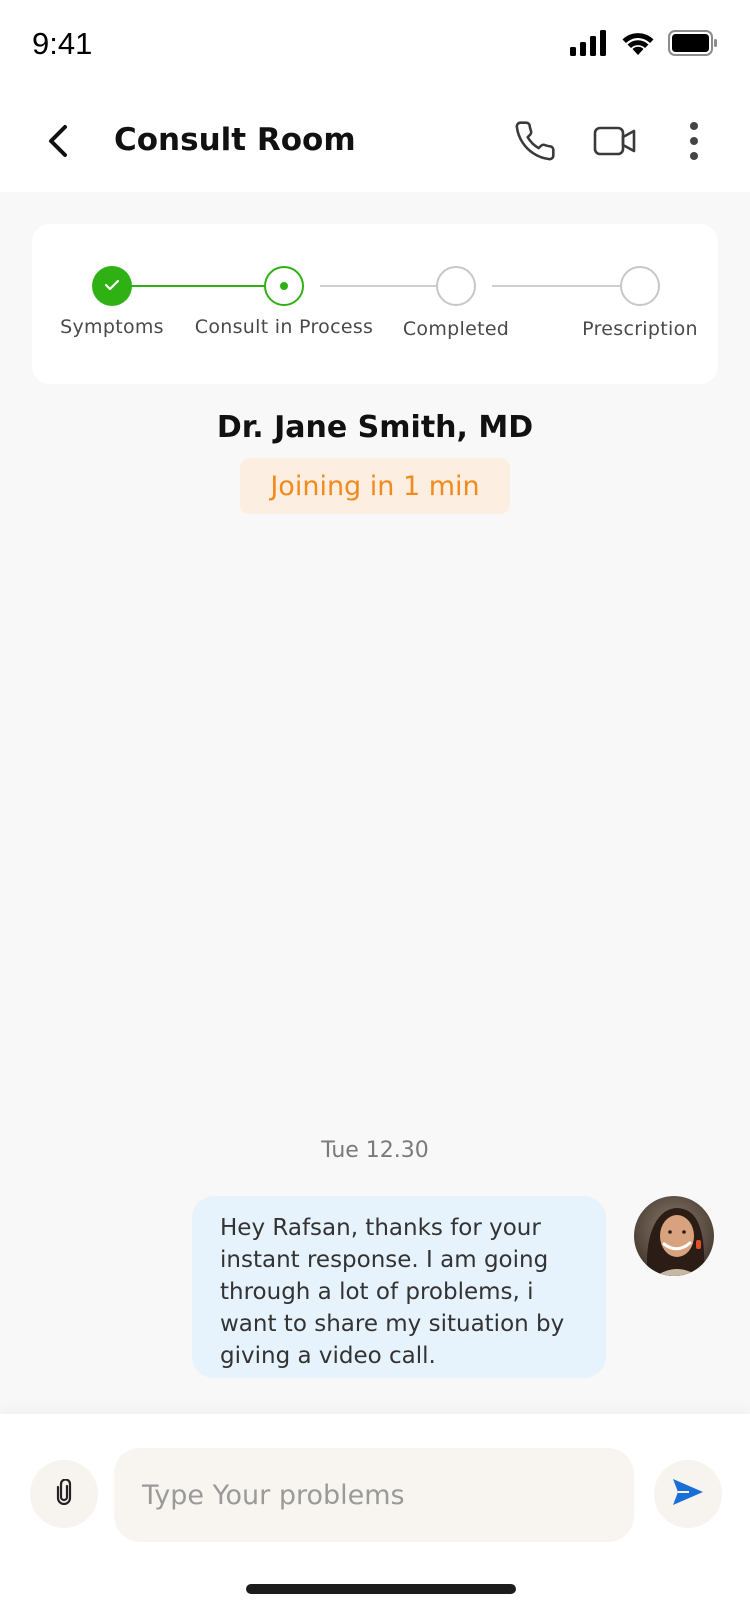 This screenshot has height=1624, width=750. I want to click on chevron-left-icon, so click(58, 143).